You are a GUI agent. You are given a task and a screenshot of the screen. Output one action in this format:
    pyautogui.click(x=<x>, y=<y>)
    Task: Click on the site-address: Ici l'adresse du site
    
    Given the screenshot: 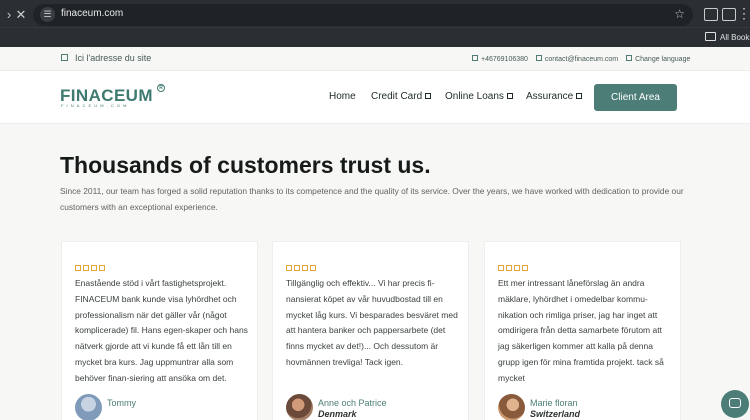 What is the action you would take?
    pyautogui.click(x=106, y=58)
    